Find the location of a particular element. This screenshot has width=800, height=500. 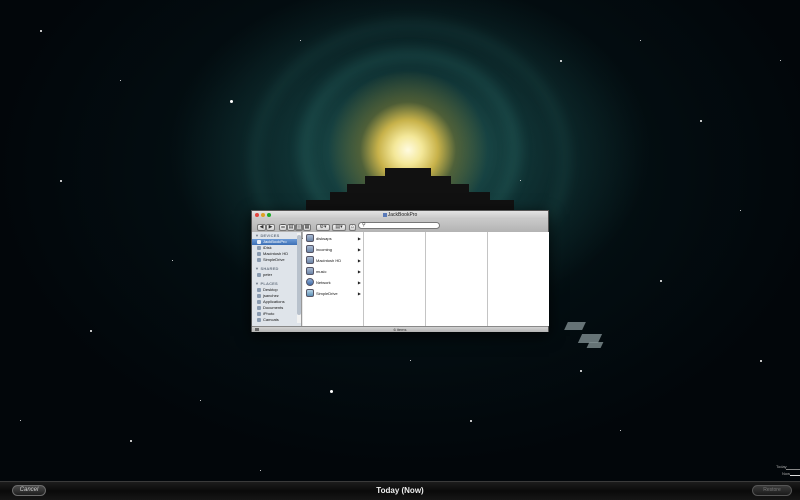

forward-button: ▶ is located at coordinates (270, 227).